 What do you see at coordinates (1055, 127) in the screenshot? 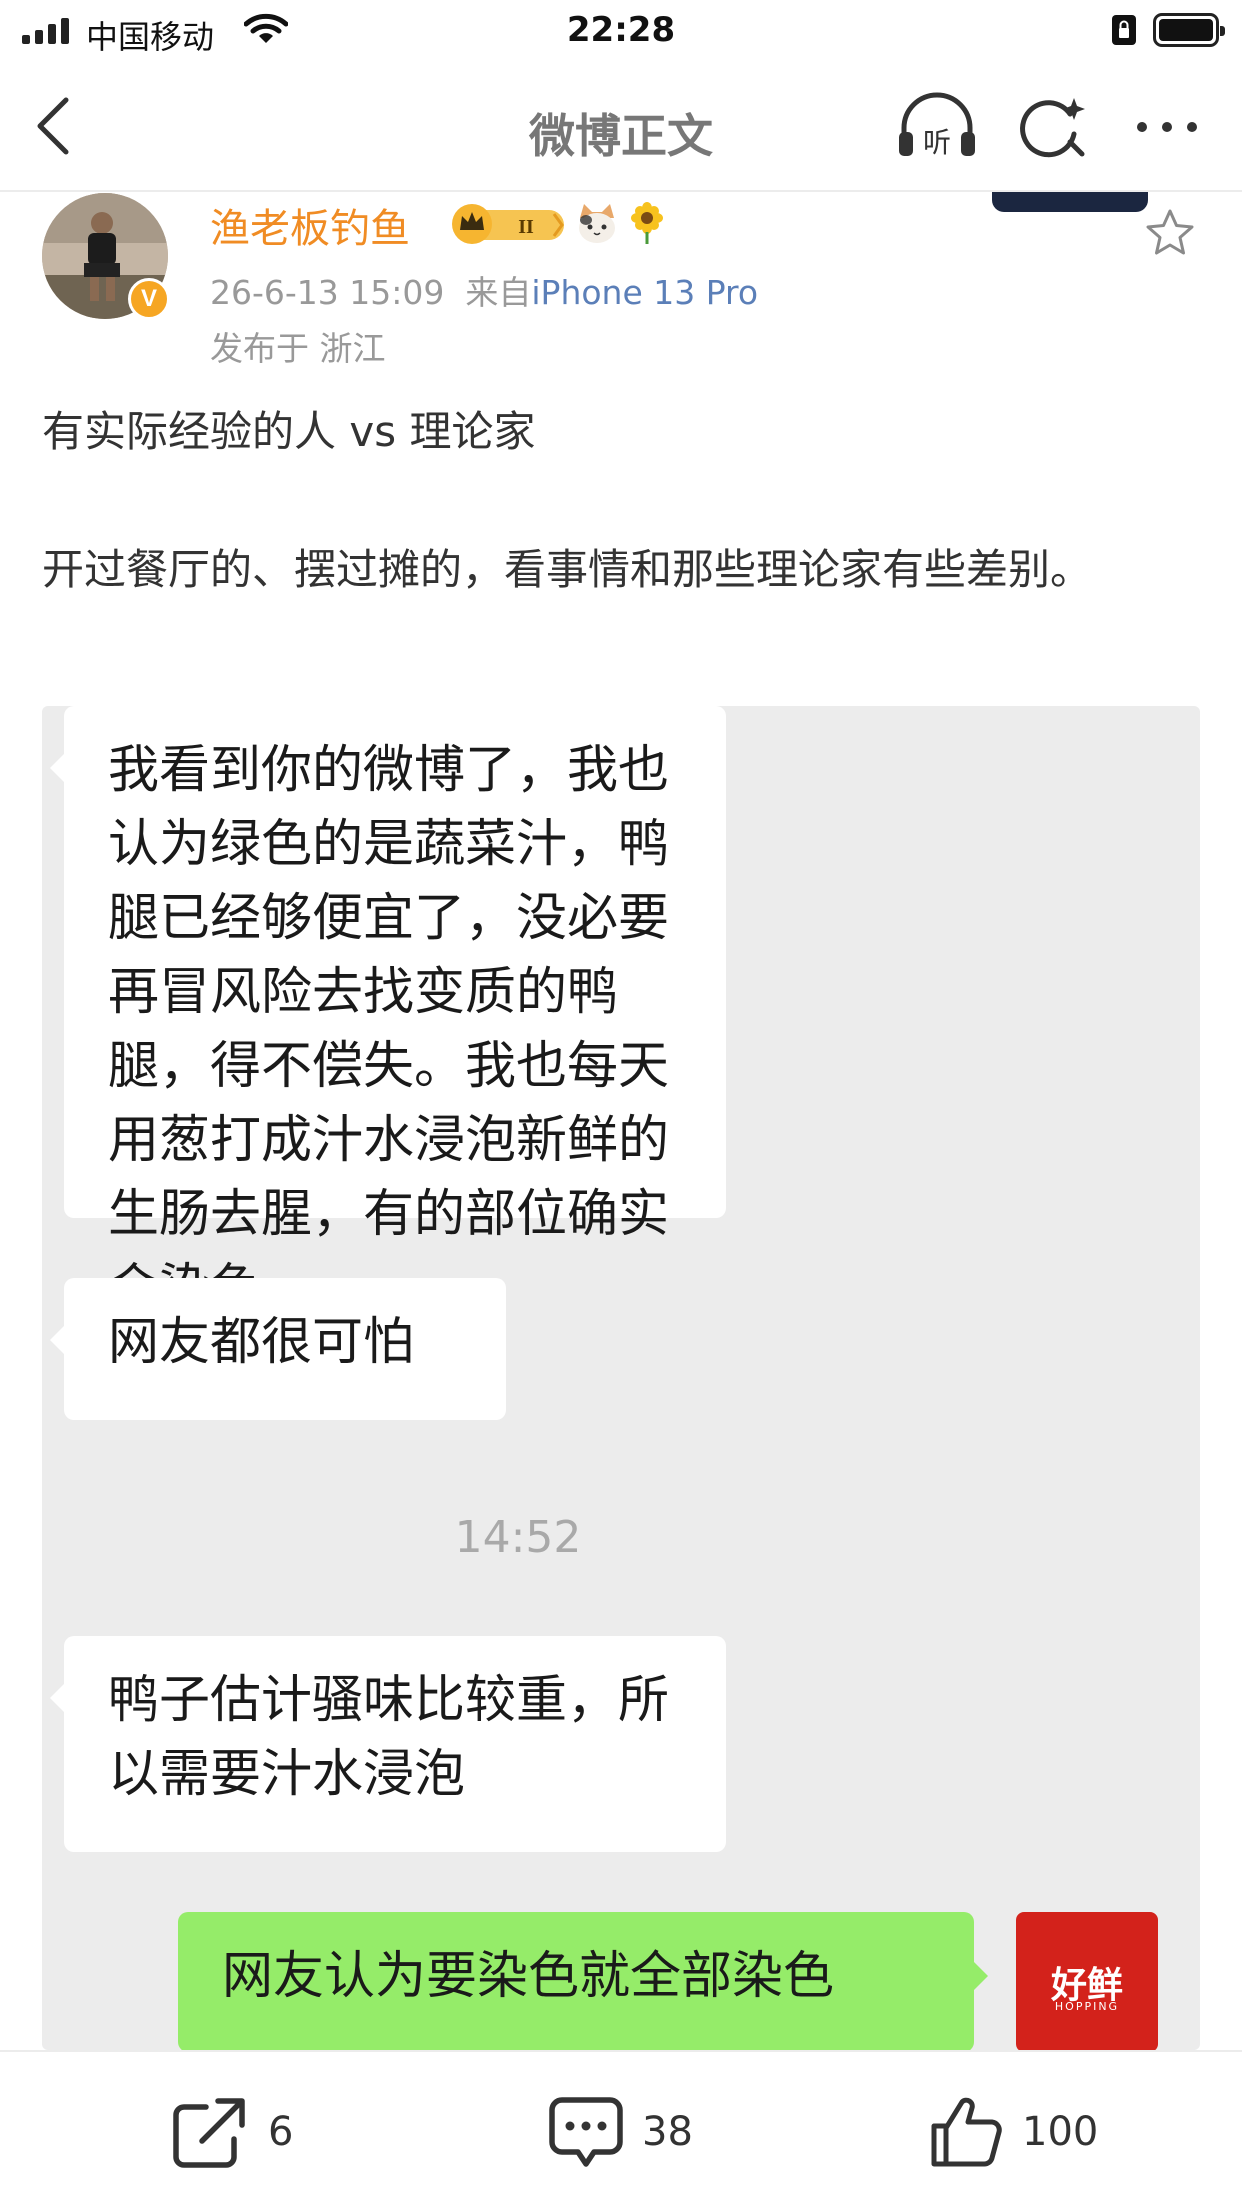
I see `search-sparkle-icon` at bounding box center [1055, 127].